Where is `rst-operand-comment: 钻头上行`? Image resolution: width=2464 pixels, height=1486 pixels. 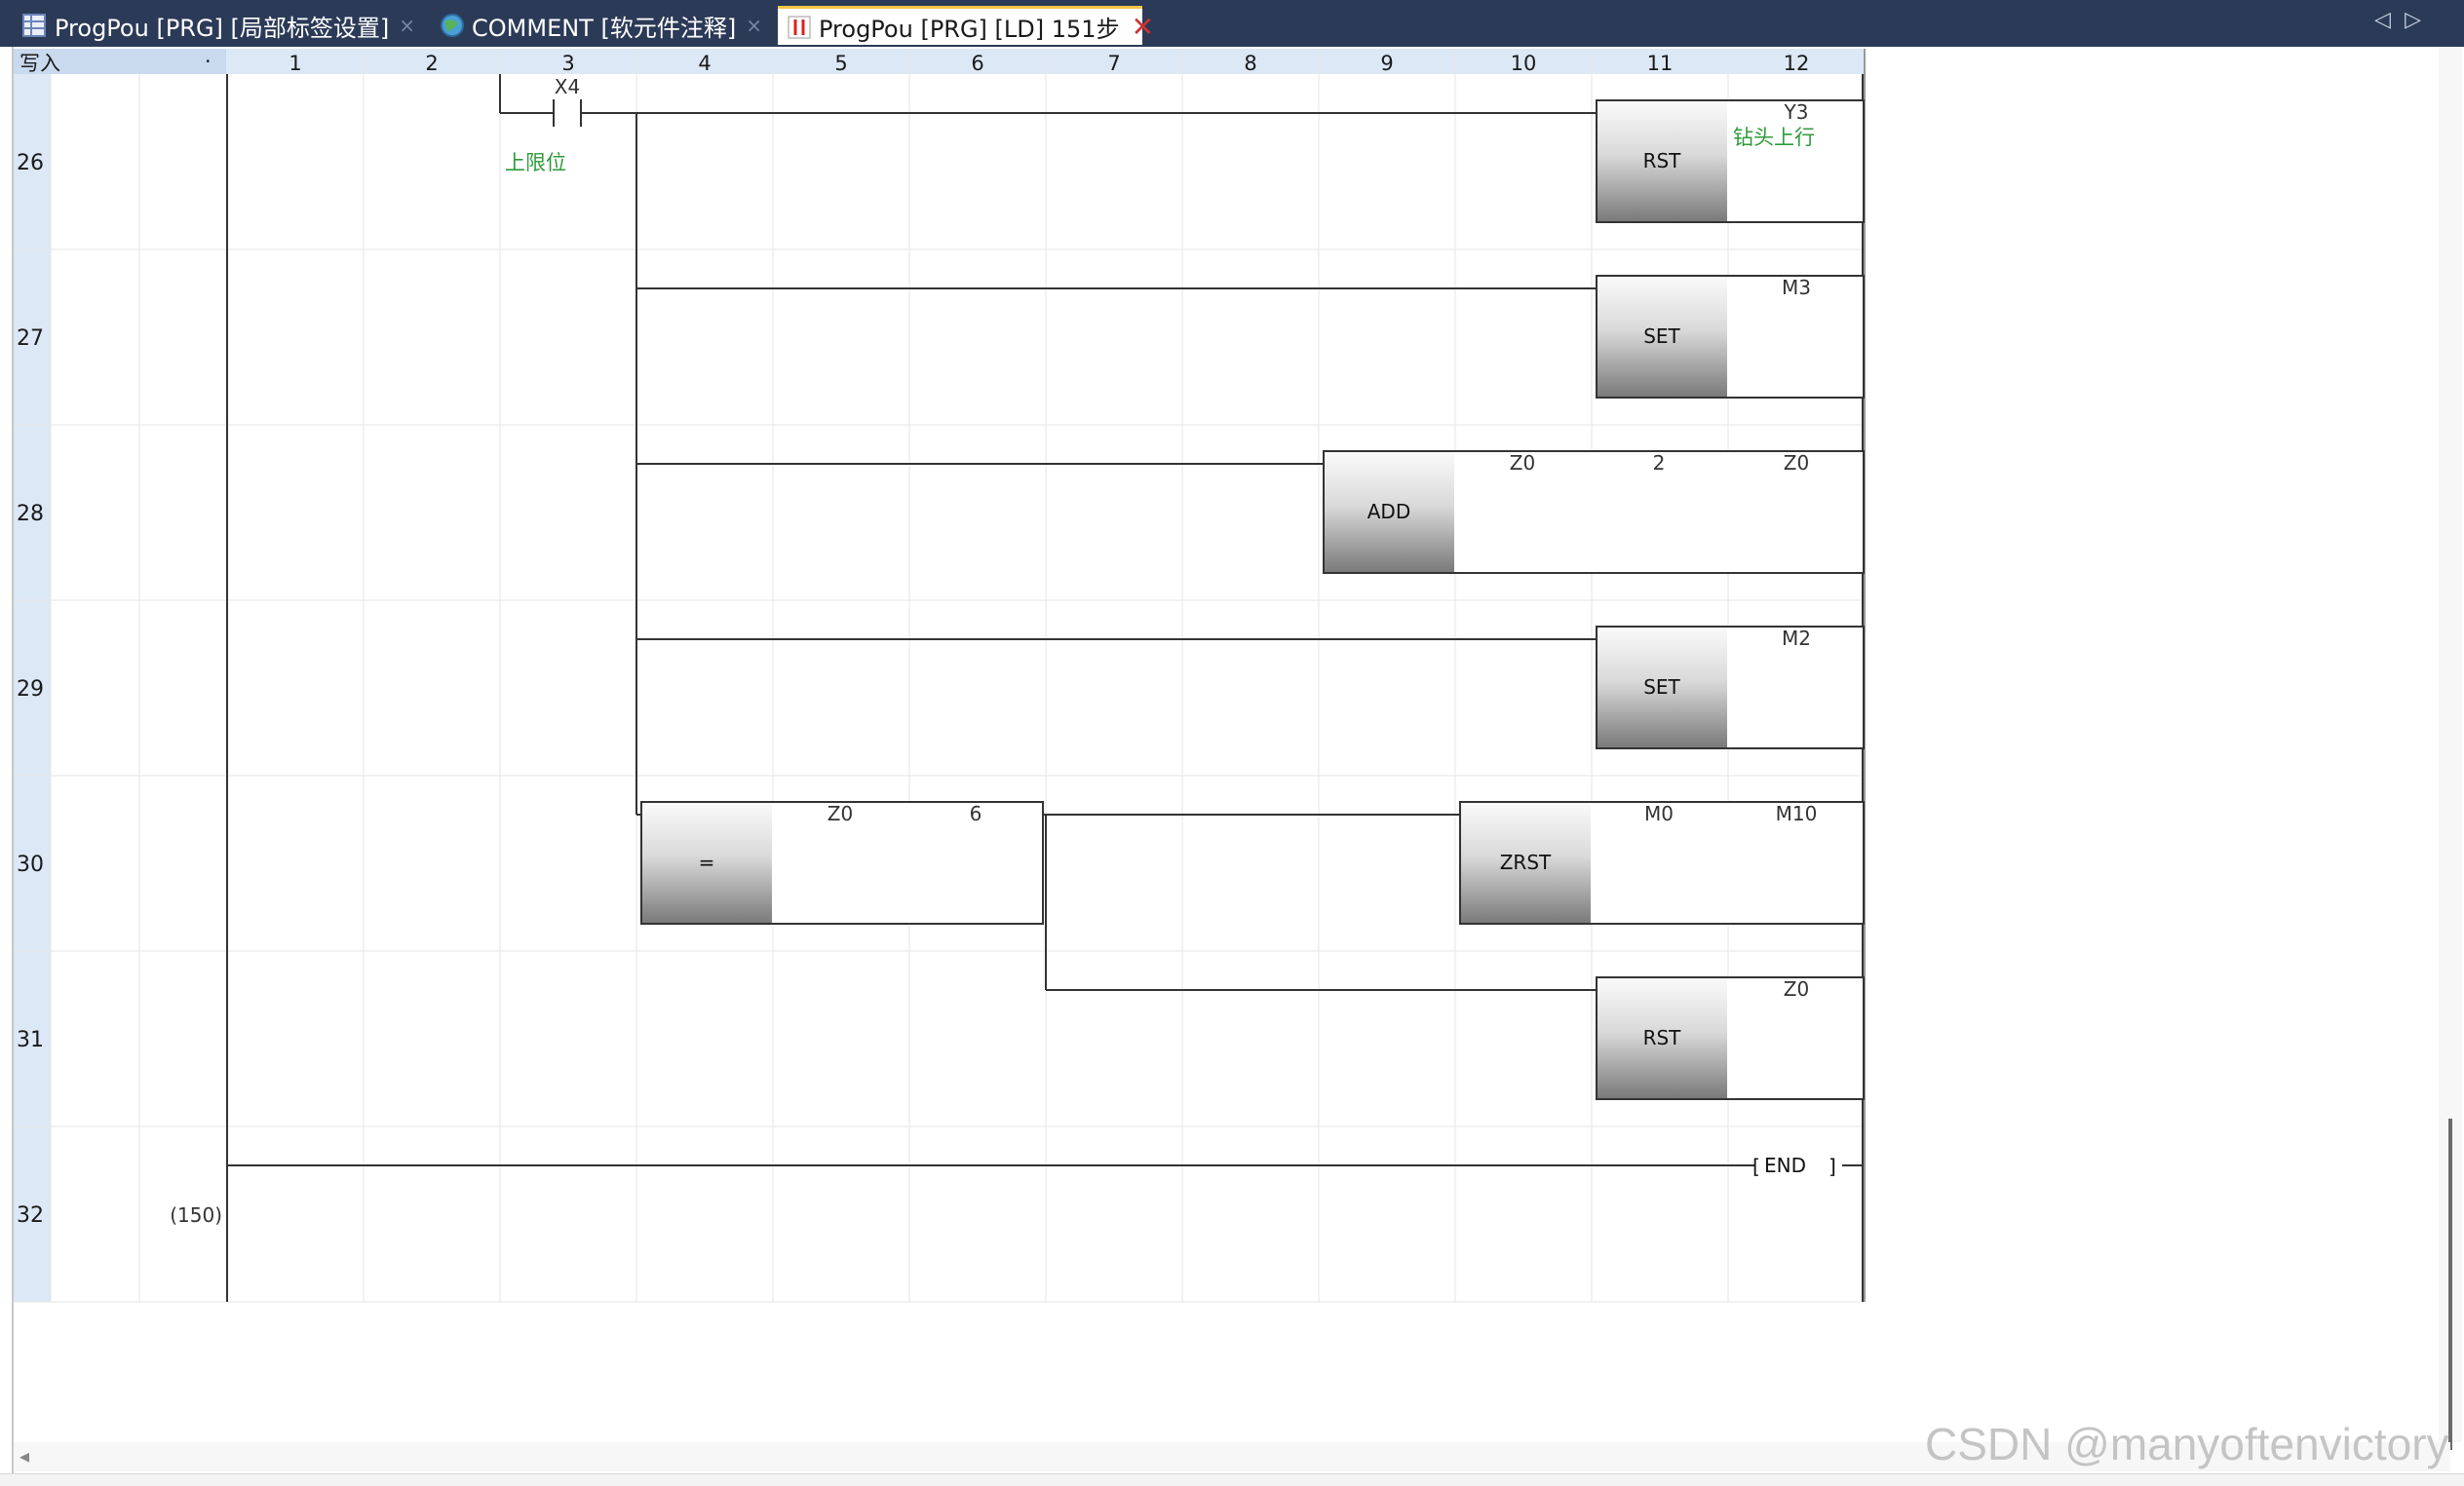
rst-operand-comment: 钻头上行 is located at coordinates (1774, 137).